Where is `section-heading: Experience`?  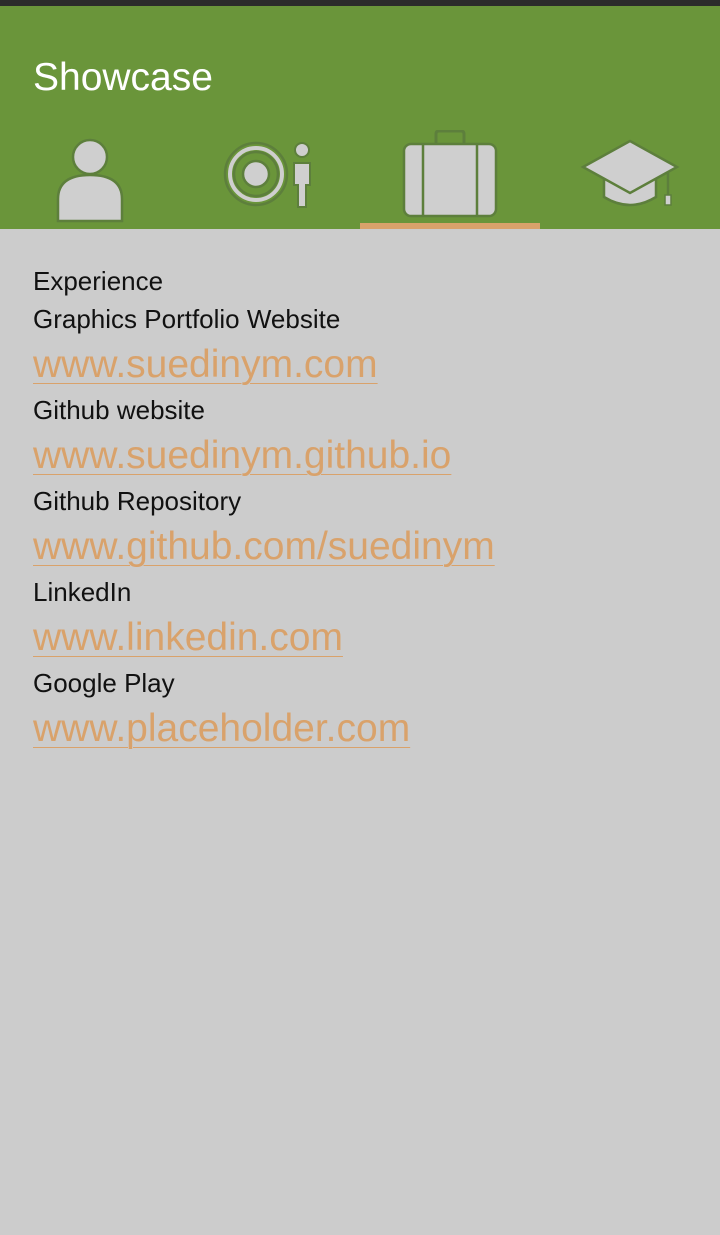 section-heading: Experience is located at coordinates (98, 281).